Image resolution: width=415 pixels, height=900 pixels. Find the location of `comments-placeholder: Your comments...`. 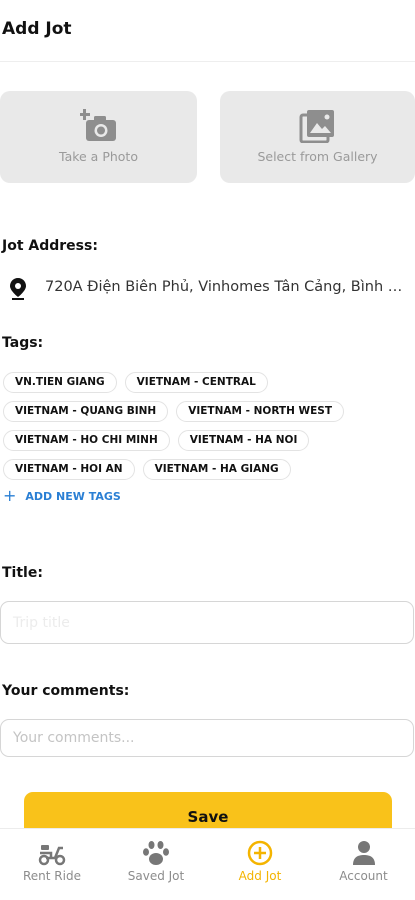

comments-placeholder: Your comments... is located at coordinates (74, 738).